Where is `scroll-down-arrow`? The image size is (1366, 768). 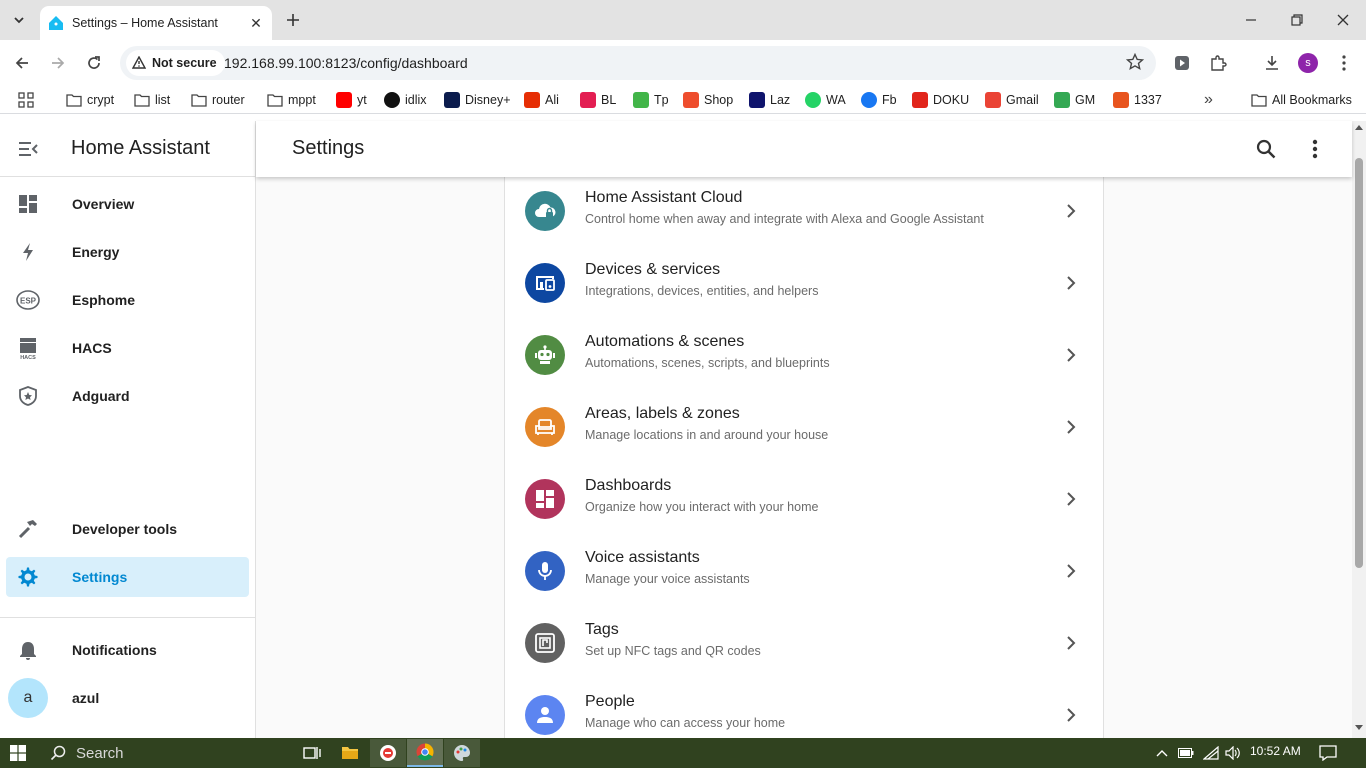 scroll-down-arrow is located at coordinates (1359, 727).